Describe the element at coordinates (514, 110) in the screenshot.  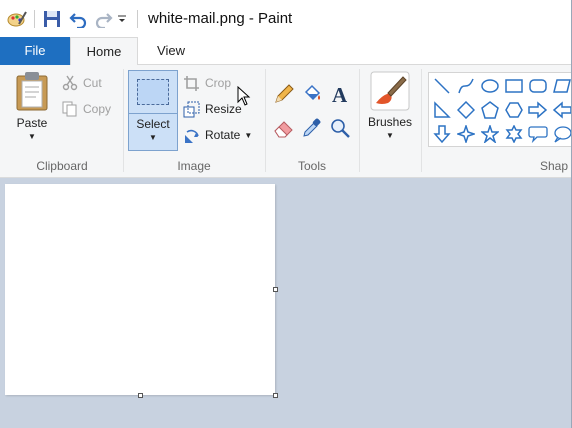
I see `hexagon-shape-icon` at that location.